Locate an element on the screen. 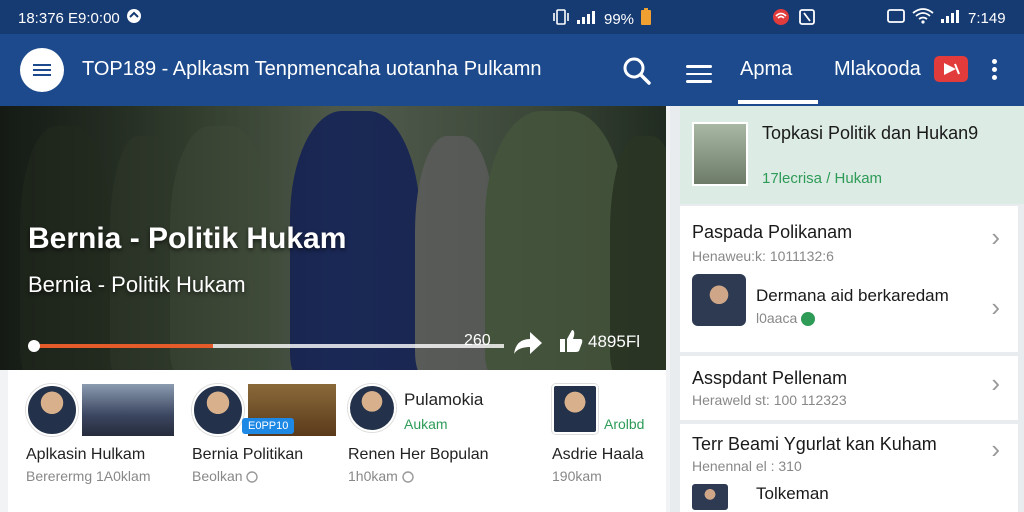 Image resolution: width=1024 pixels, height=512 pixels. more-options-icon is located at coordinates (994, 69).